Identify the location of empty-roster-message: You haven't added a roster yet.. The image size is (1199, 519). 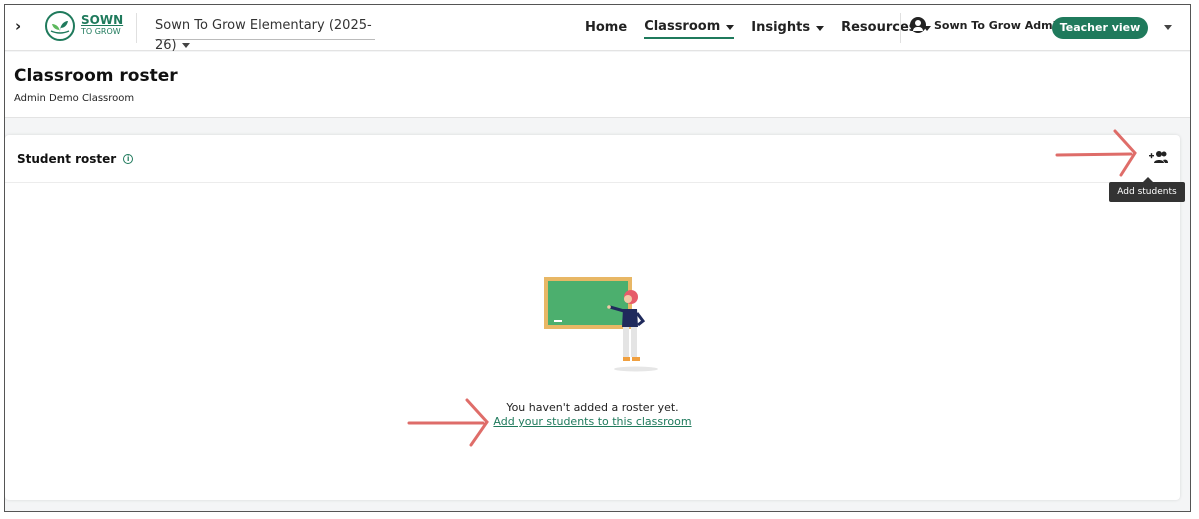
(592, 407).